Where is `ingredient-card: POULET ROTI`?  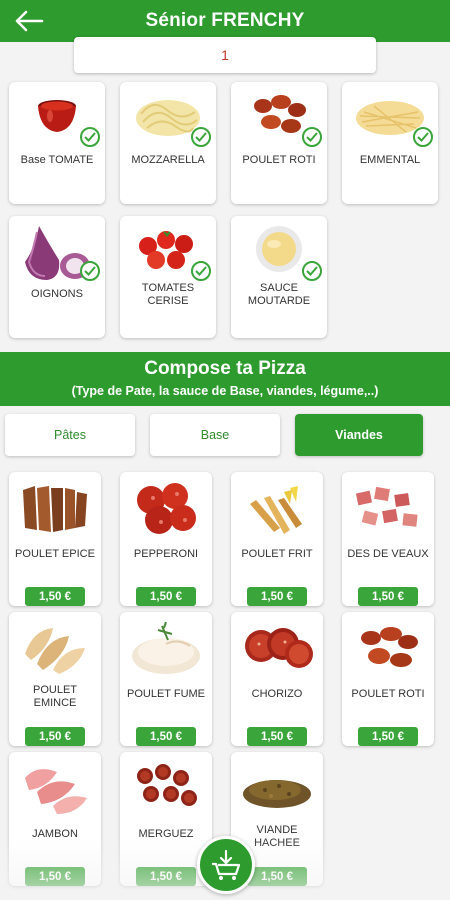 ingredient-card: POULET ROTI is located at coordinates (279, 143).